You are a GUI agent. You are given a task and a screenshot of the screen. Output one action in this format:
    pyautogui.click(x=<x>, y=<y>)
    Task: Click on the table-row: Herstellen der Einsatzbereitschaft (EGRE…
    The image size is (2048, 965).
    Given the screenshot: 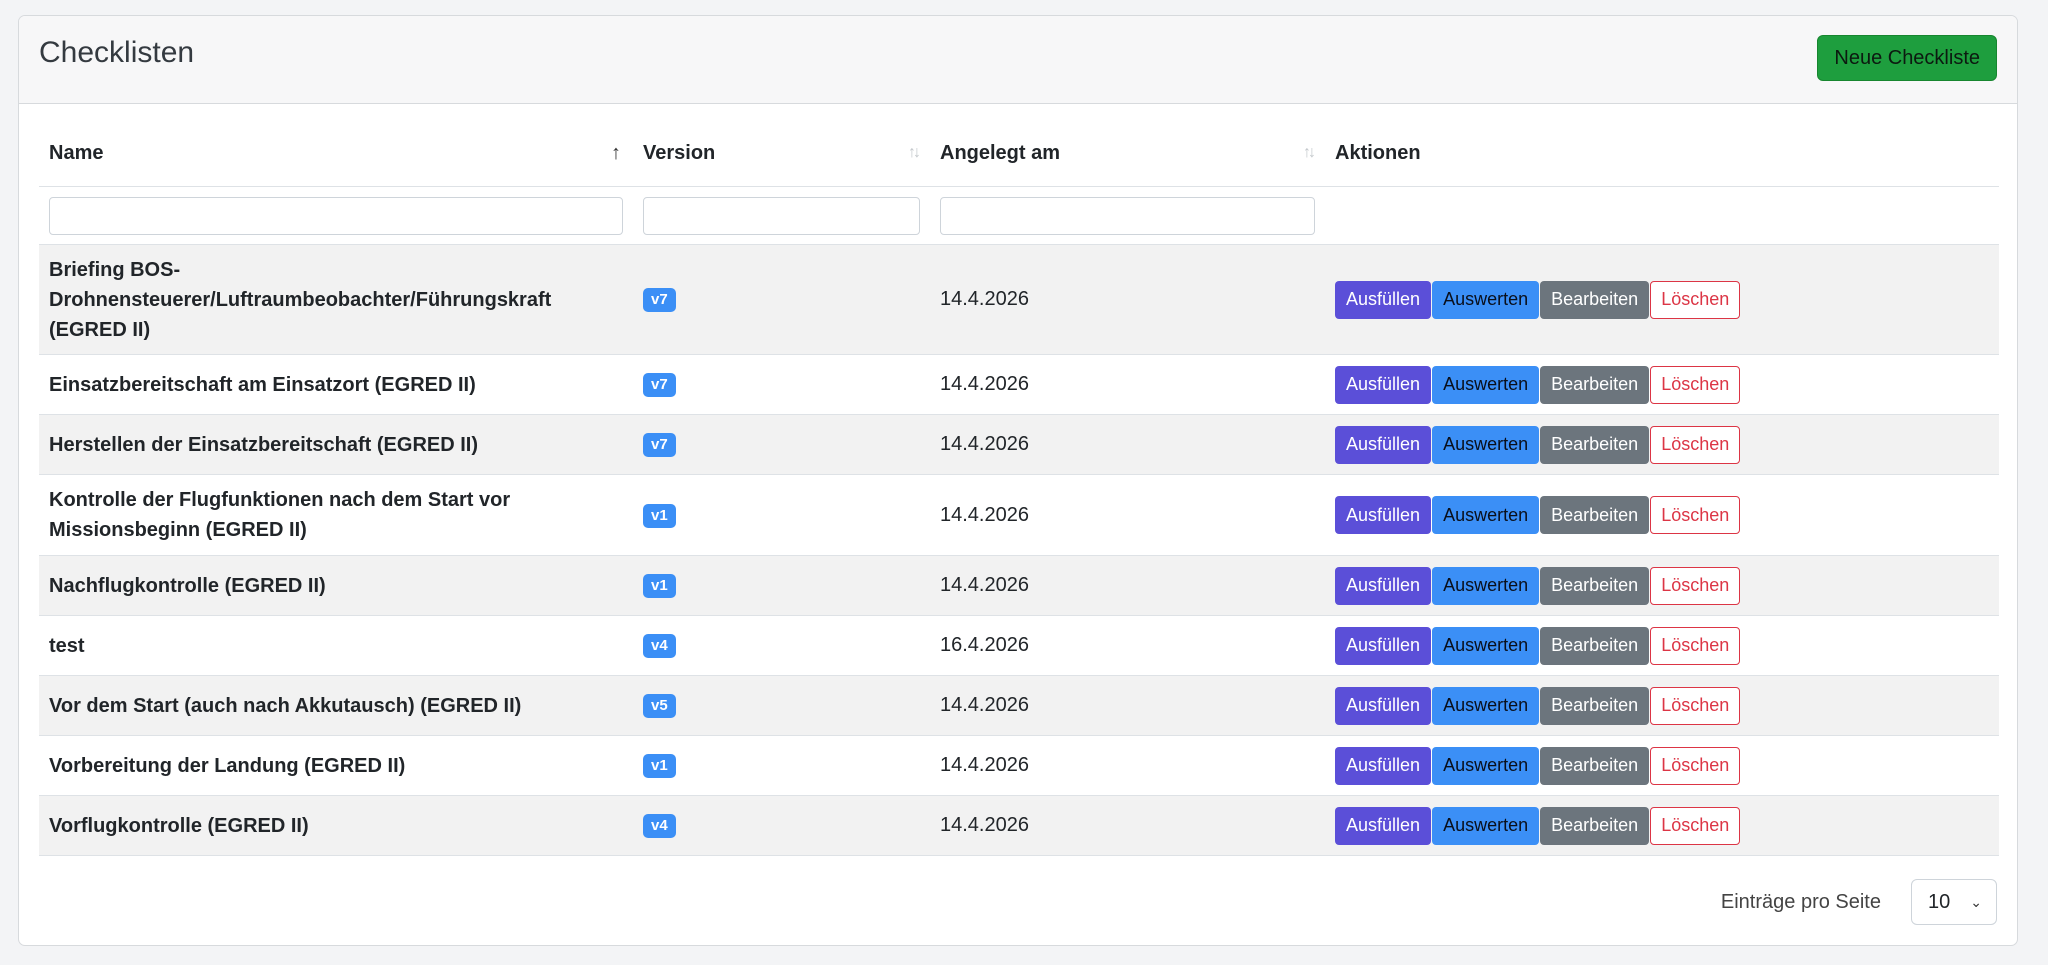 What is the action you would take?
    pyautogui.click(x=1019, y=444)
    